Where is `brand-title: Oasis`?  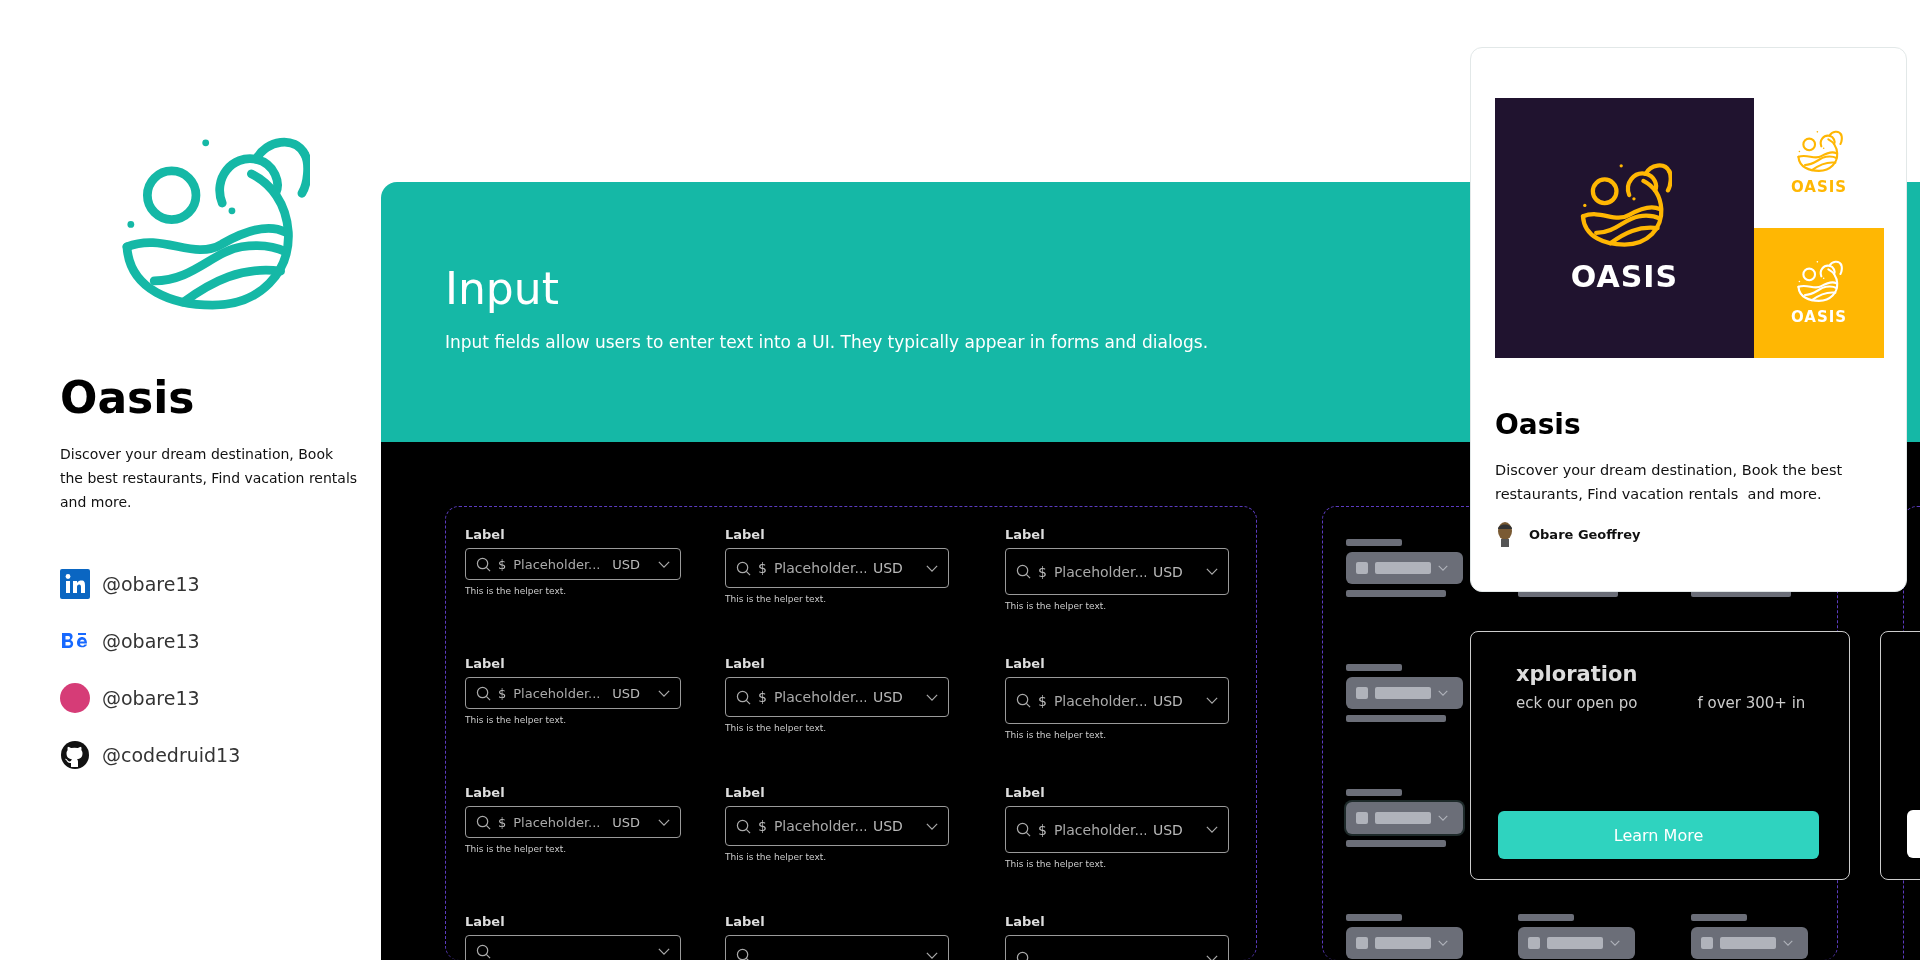
brand-title: Oasis is located at coordinates (128, 398).